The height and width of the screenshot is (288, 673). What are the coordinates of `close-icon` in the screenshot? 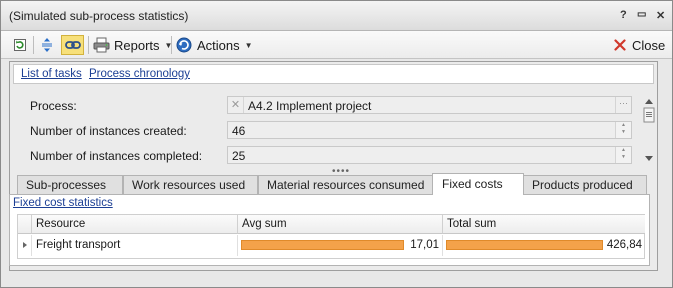 It's located at (620, 45).